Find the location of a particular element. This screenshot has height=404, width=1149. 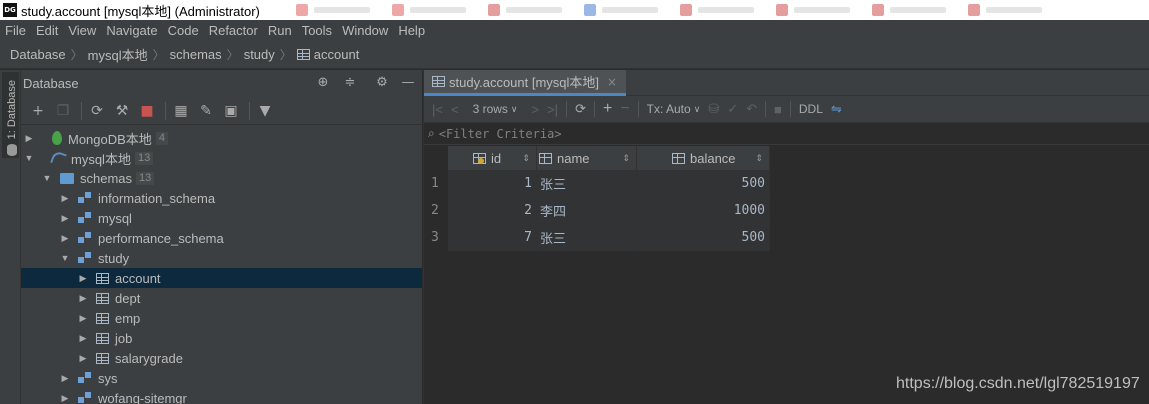

column-header-id: id ⇕ is located at coordinates (492, 158).